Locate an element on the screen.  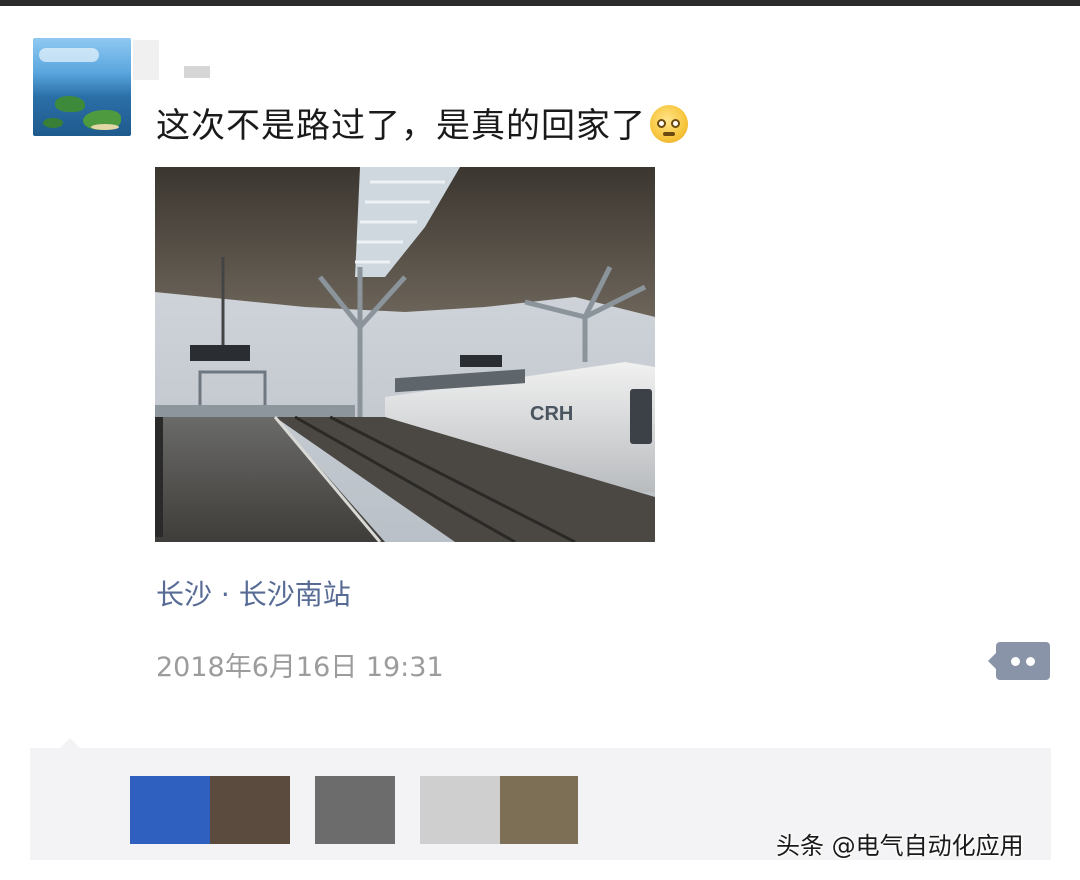
post-text: 这次不是路过了，是真的回家了 is located at coordinates (422, 122).